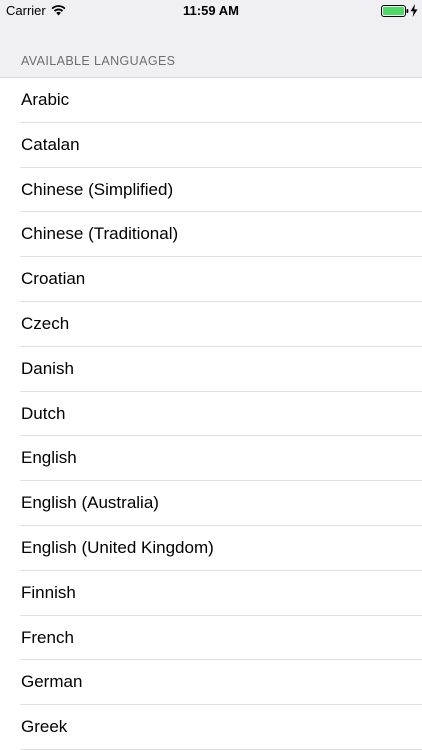 The width and height of the screenshot is (422, 750). I want to click on list-item: Greek, so click(211, 727).